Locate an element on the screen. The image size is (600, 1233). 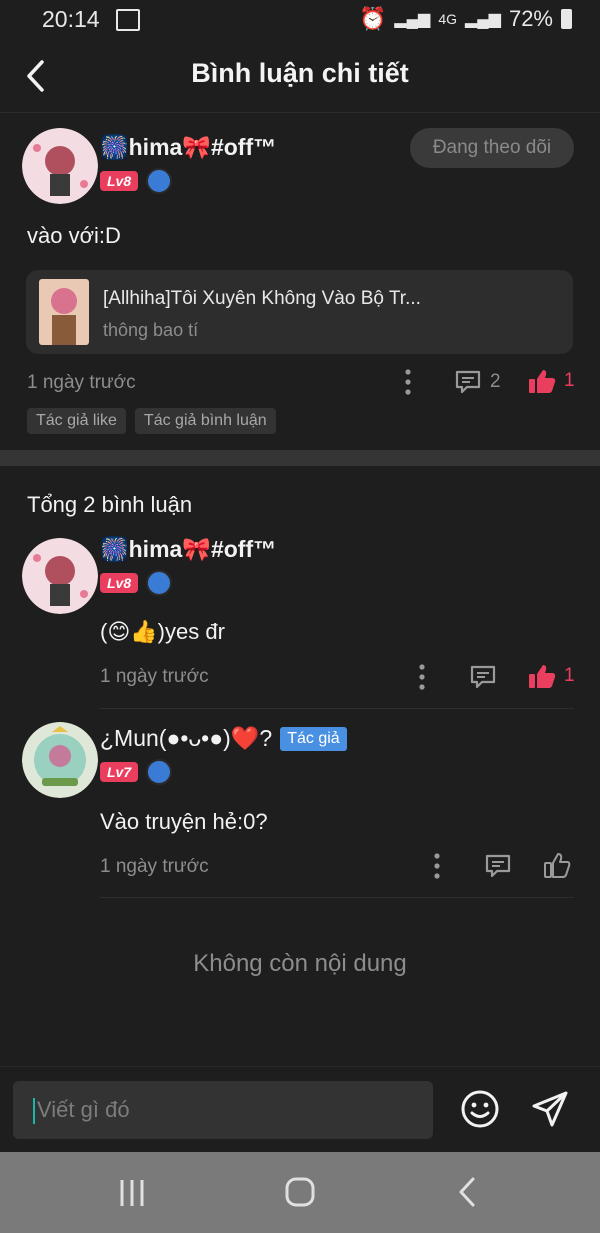
comment-input-bar: Viết gì đó is located at coordinates (300, 1109).